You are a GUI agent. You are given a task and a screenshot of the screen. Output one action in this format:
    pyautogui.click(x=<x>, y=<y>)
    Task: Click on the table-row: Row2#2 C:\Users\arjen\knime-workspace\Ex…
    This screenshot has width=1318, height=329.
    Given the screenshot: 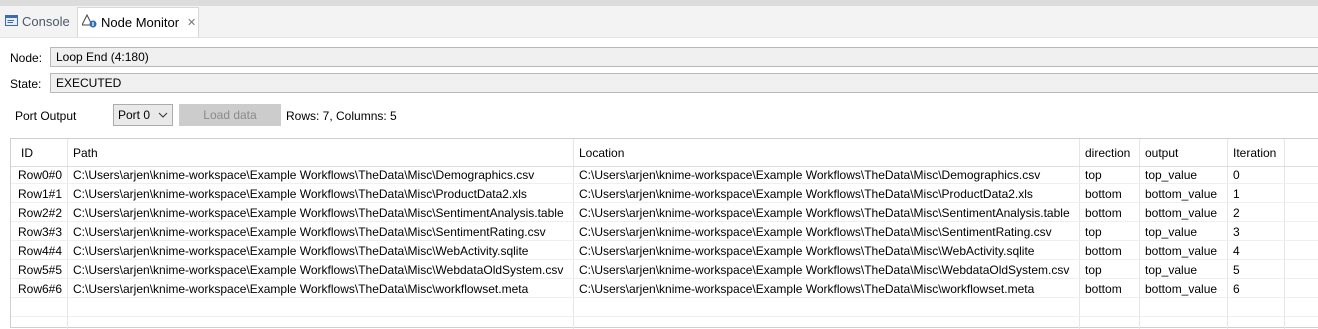 What is the action you would take?
    pyautogui.click(x=664, y=212)
    